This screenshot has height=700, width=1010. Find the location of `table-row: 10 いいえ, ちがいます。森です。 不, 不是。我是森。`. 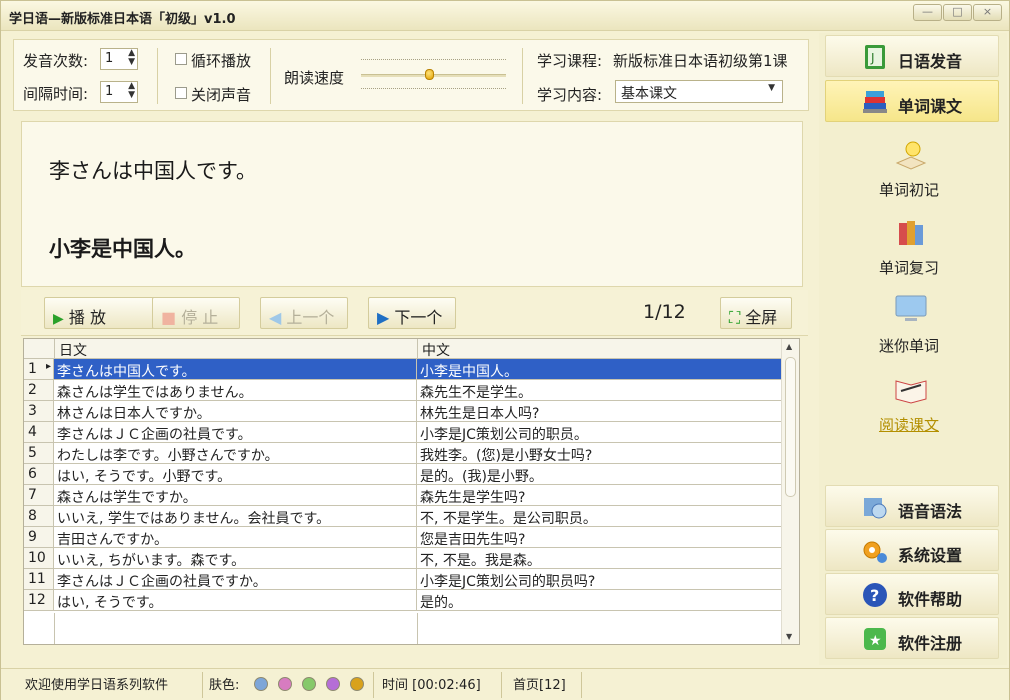

table-row: 10 いいえ, ちがいます。森です。 不, 不是。我是森。 is located at coordinates (402, 558).